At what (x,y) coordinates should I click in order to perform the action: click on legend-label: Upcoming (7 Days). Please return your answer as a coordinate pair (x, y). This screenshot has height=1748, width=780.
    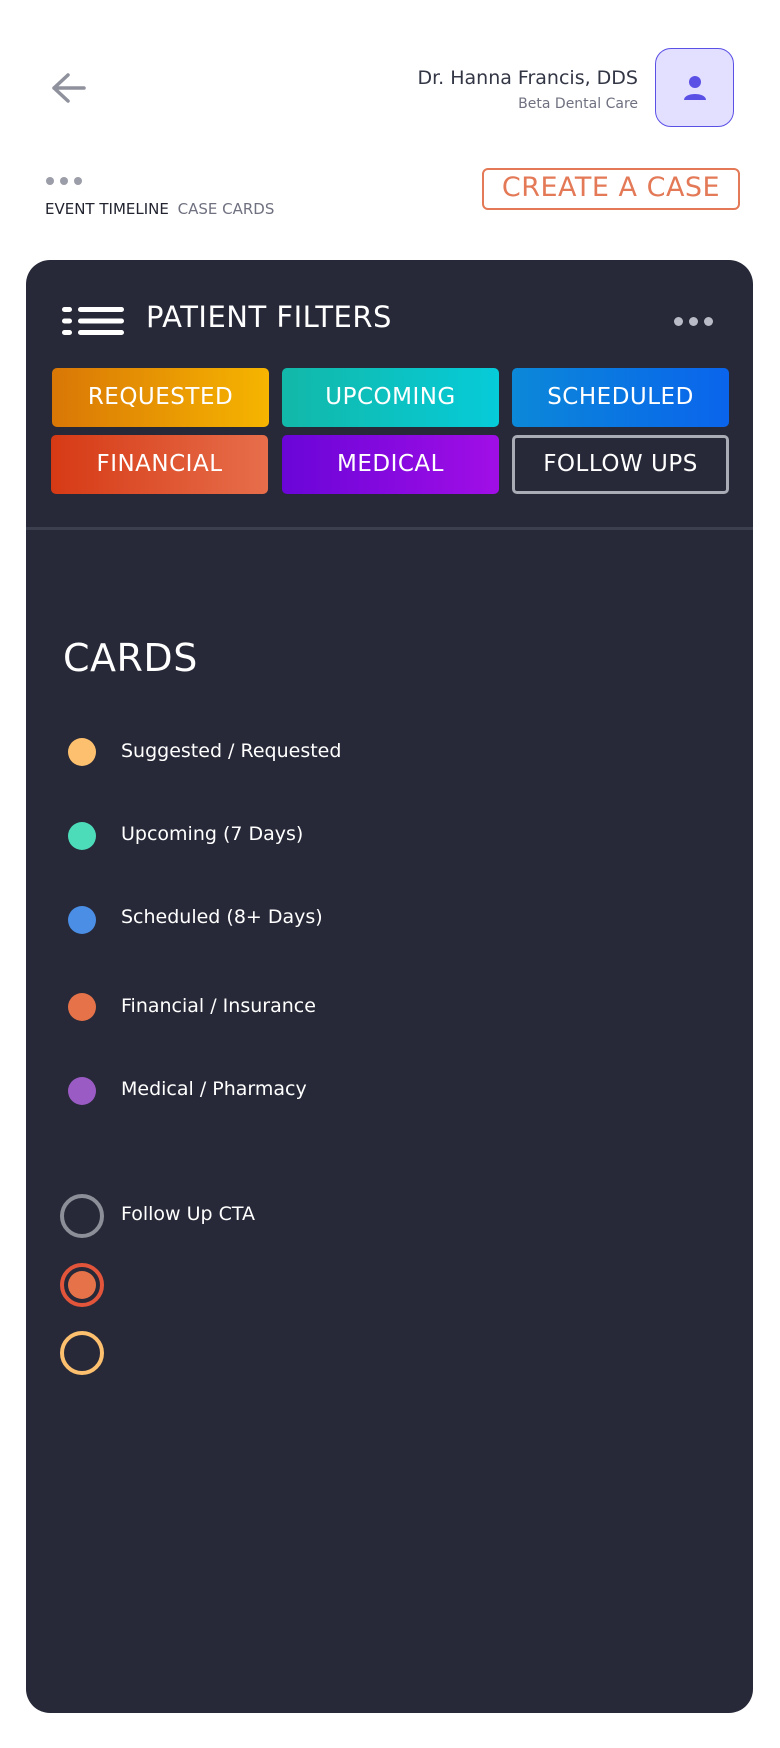
    Looking at the image, I should click on (212, 834).